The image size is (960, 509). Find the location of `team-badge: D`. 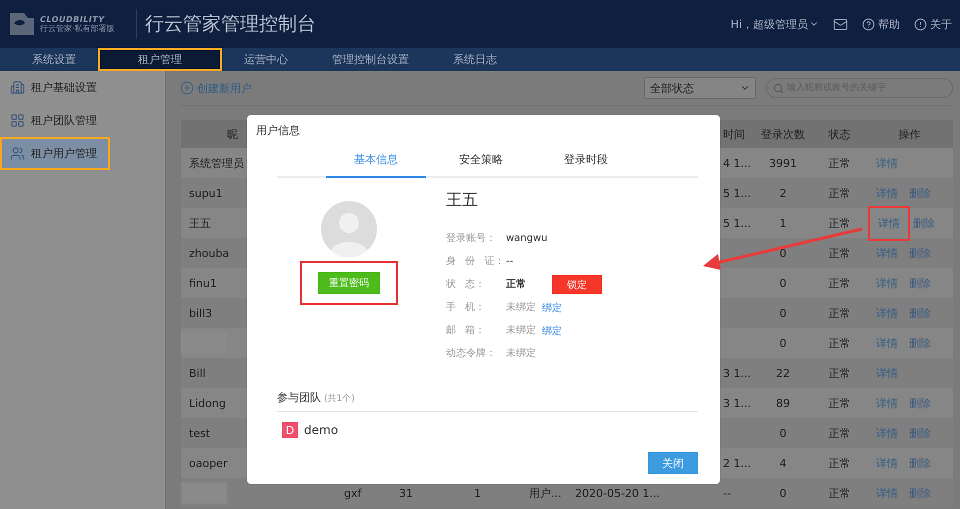

team-badge: D is located at coordinates (290, 430).